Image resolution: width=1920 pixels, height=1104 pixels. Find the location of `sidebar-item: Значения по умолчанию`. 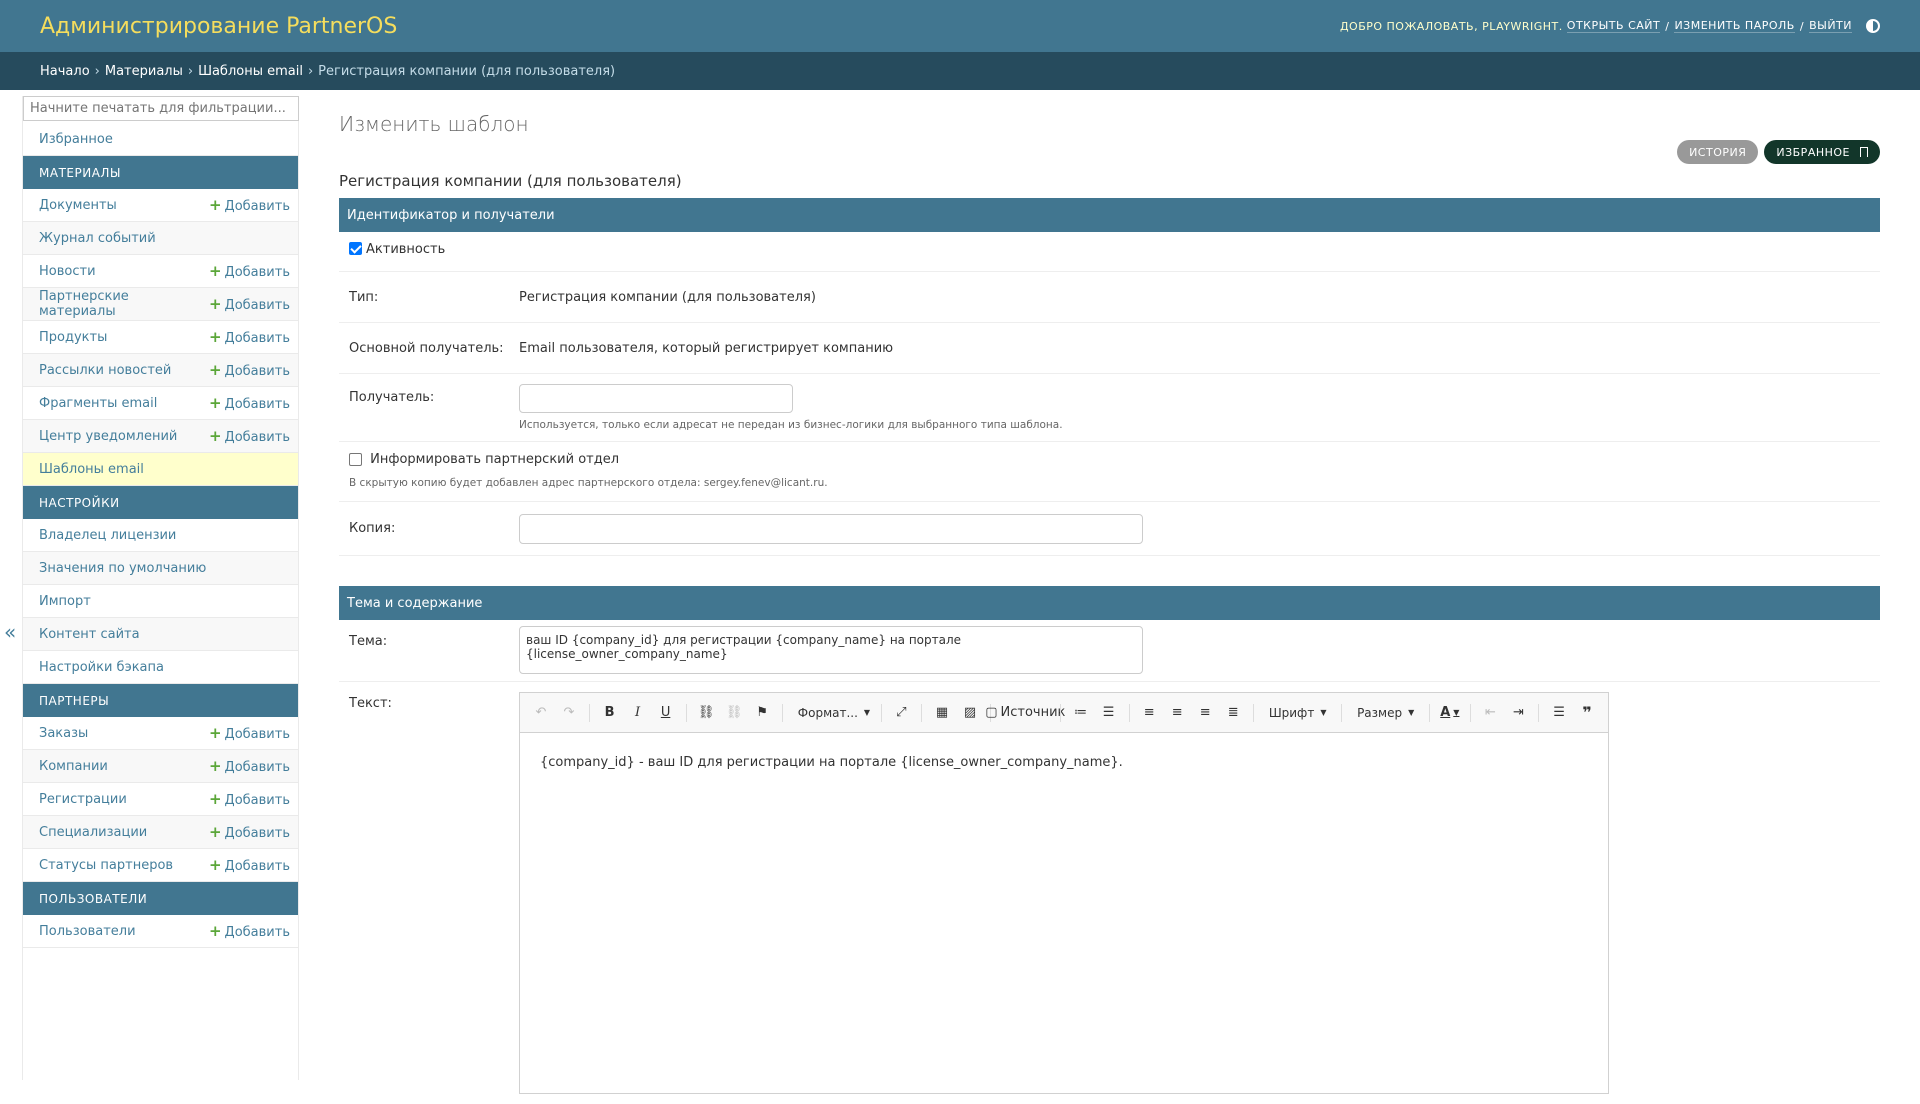

sidebar-item: Значения по умолчанию is located at coordinates (160, 568).